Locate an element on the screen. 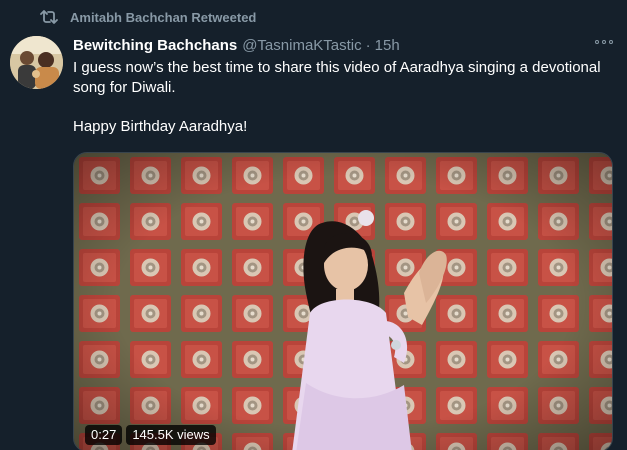 This screenshot has width=627, height=450. retweet-icon is located at coordinates (49, 17).